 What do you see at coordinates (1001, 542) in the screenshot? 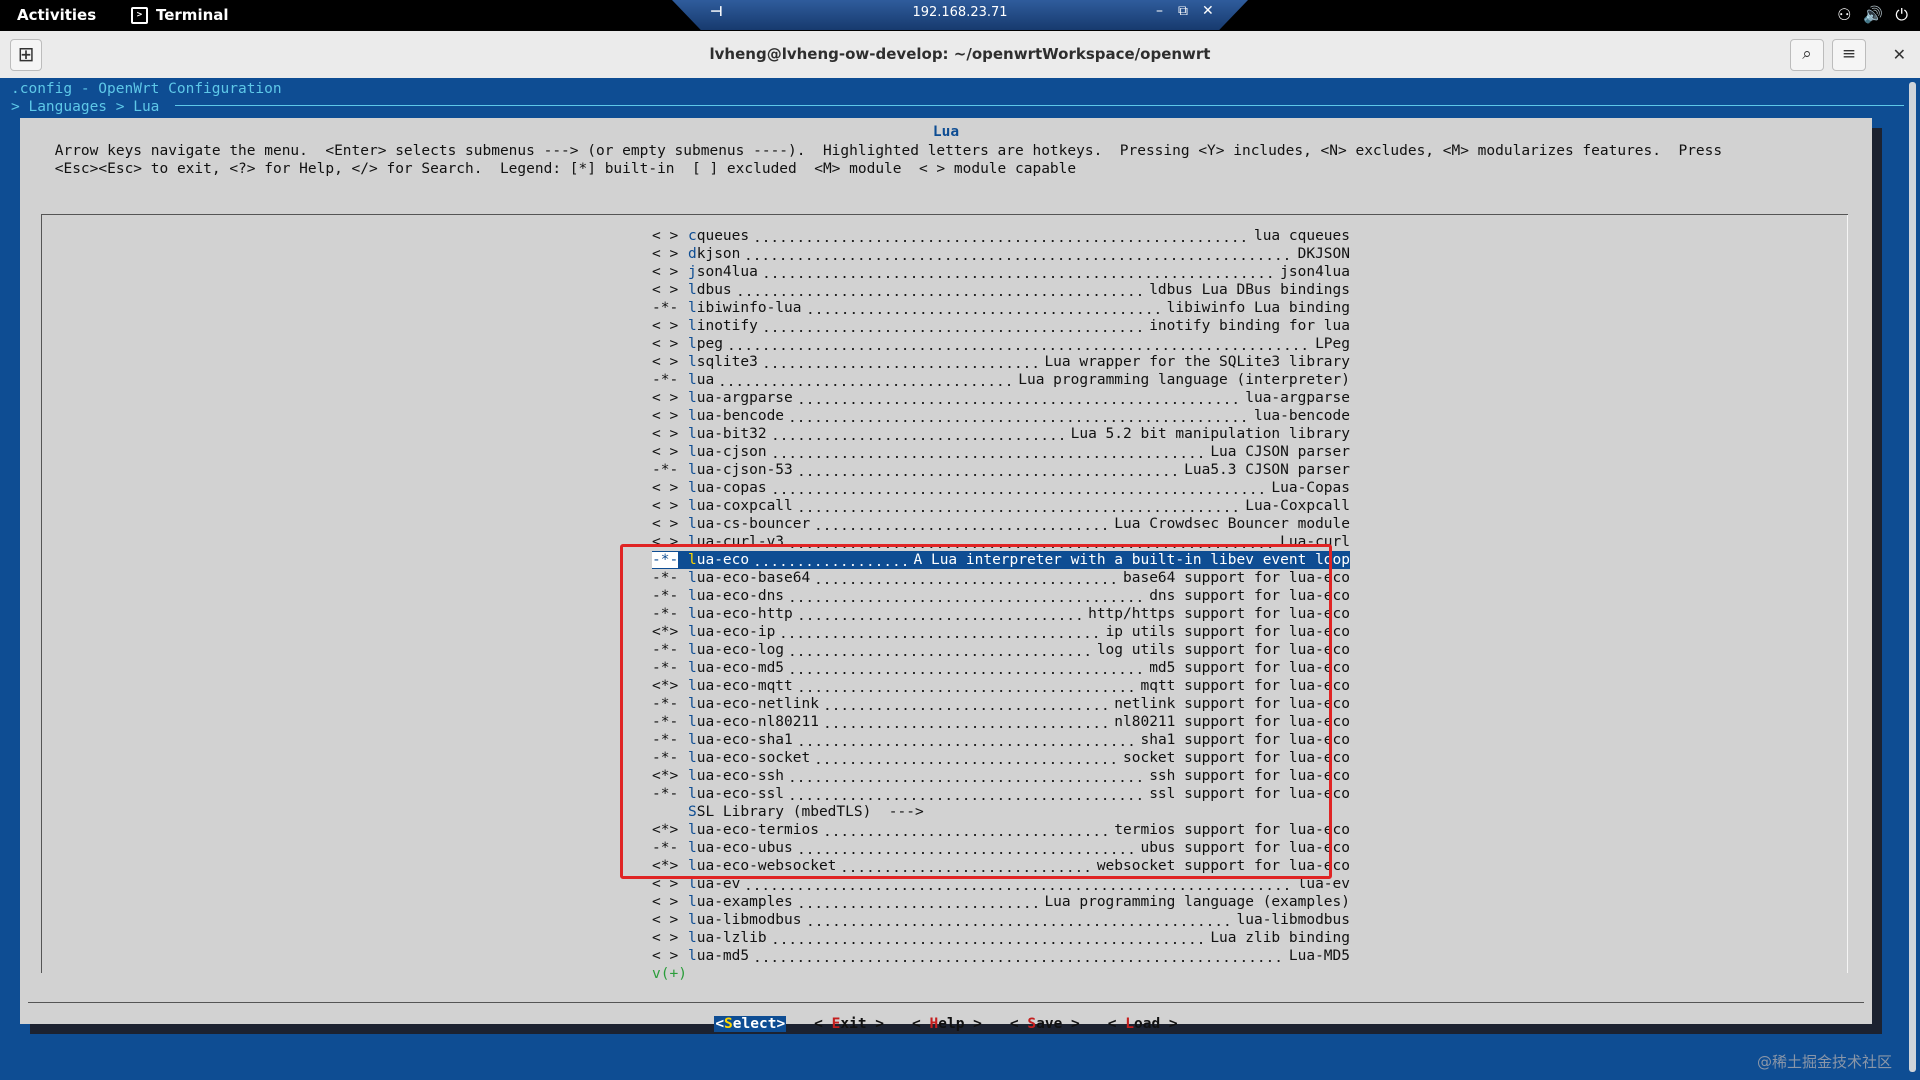
I see `menu-item: < > lua-curl-v3 Lua-curl` at bounding box center [1001, 542].